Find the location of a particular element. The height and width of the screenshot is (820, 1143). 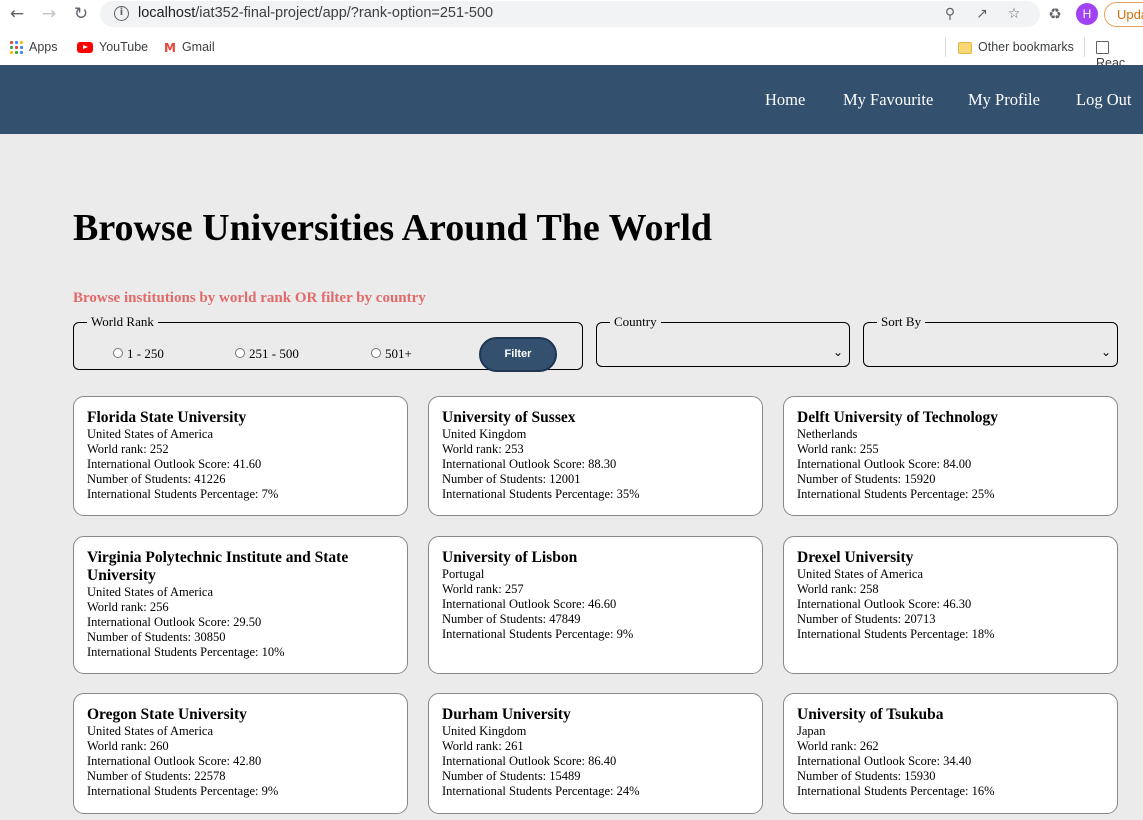

university-rank: World rank: 261 is located at coordinates (483, 746).